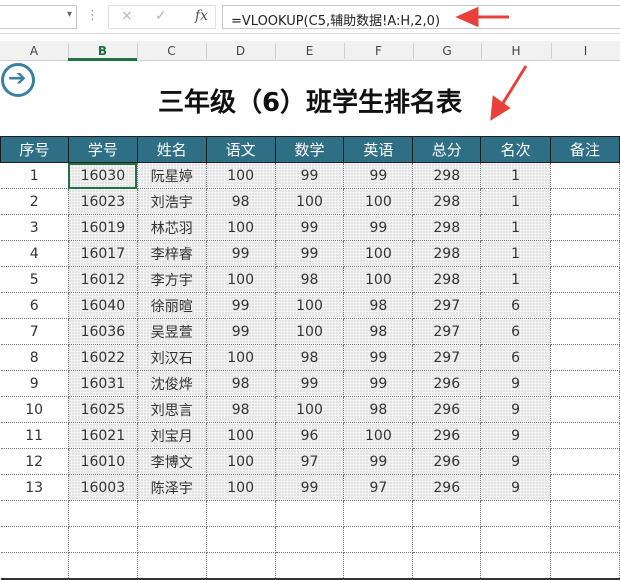 The image size is (620, 580). What do you see at coordinates (103, 357) in the screenshot?
I see `table-cell: 16022` at bounding box center [103, 357].